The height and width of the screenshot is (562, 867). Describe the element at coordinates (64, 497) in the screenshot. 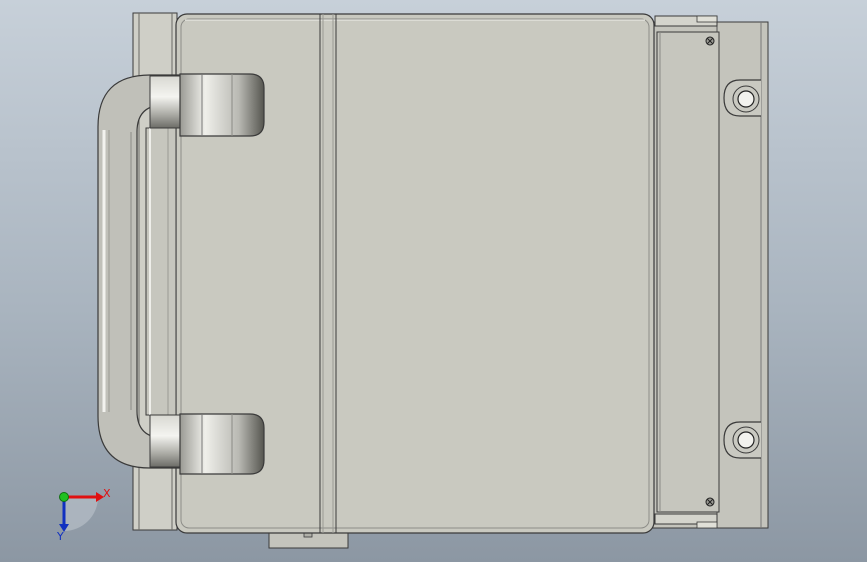

I see `triad-origin-icon` at that location.